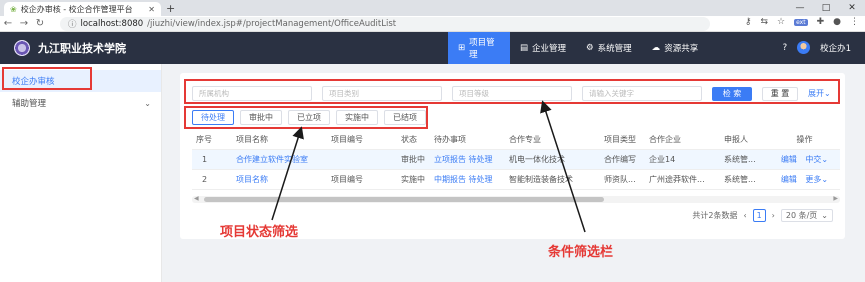  I want to click on arrow-condition, so click(563, 166).